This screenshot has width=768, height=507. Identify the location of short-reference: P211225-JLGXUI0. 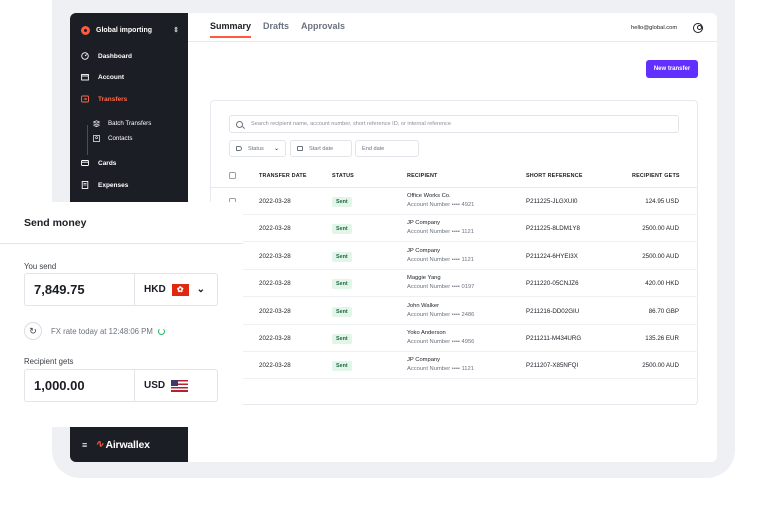
(552, 201).